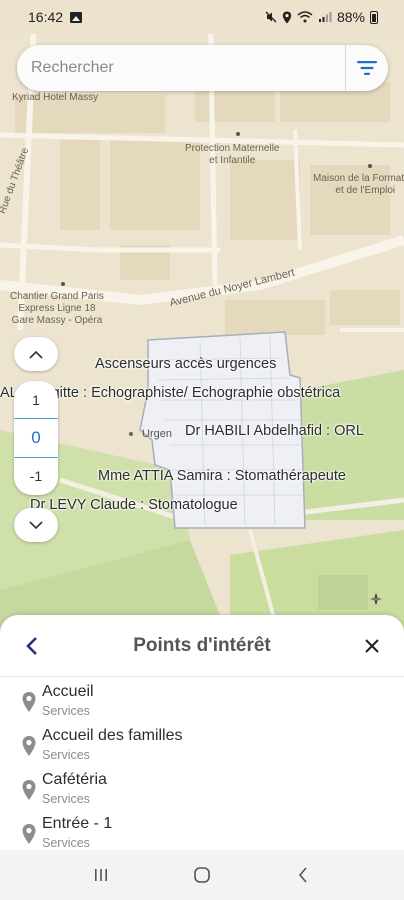 The width and height of the screenshot is (404, 900). Describe the element at coordinates (325, 17) in the screenshot. I see `signal-icon` at that location.